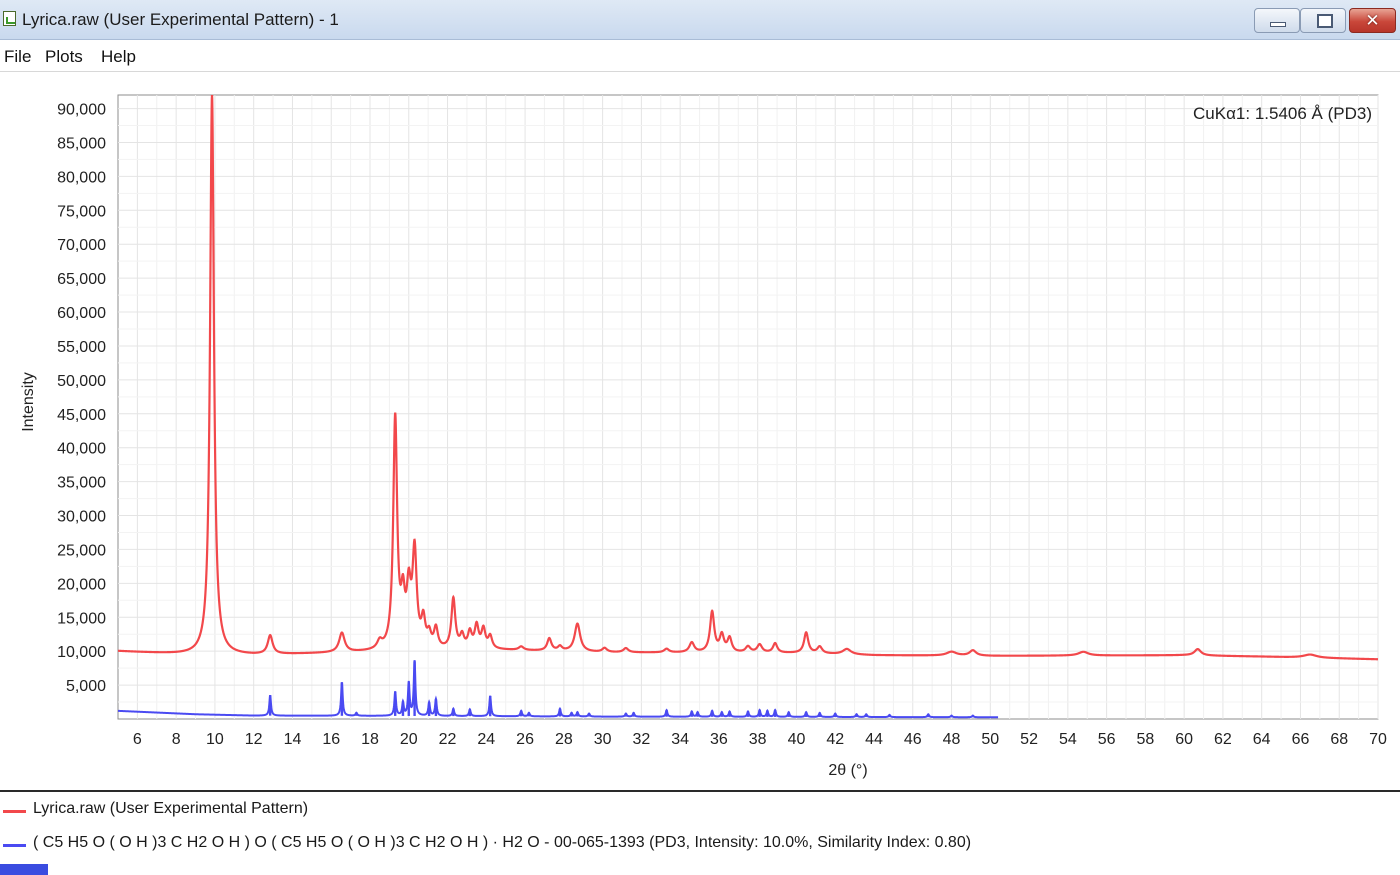 Image resolution: width=1400 pixels, height=875 pixels. What do you see at coordinates (1277, 20) in the screenshot?
I see `minimize-button` at bounding box center [1277, 20].